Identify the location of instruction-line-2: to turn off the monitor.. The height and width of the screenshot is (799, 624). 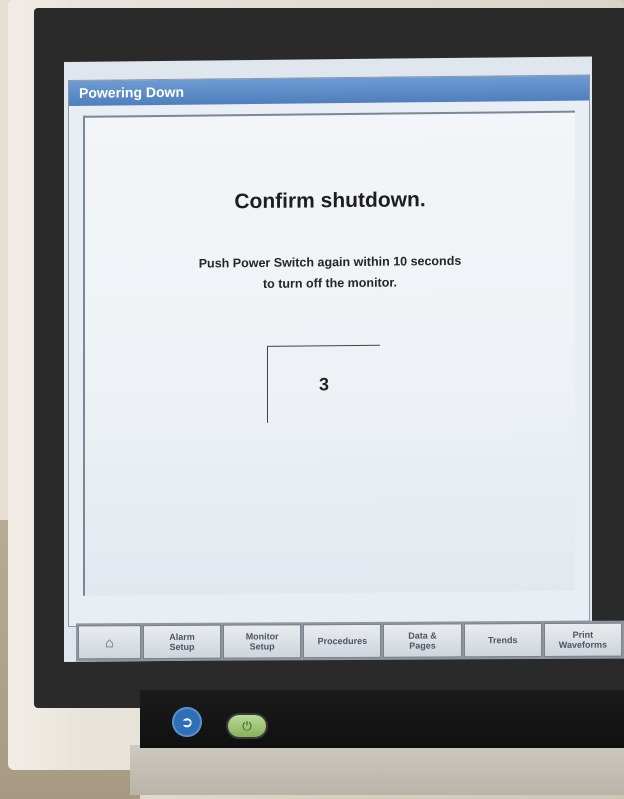
(329, 283).